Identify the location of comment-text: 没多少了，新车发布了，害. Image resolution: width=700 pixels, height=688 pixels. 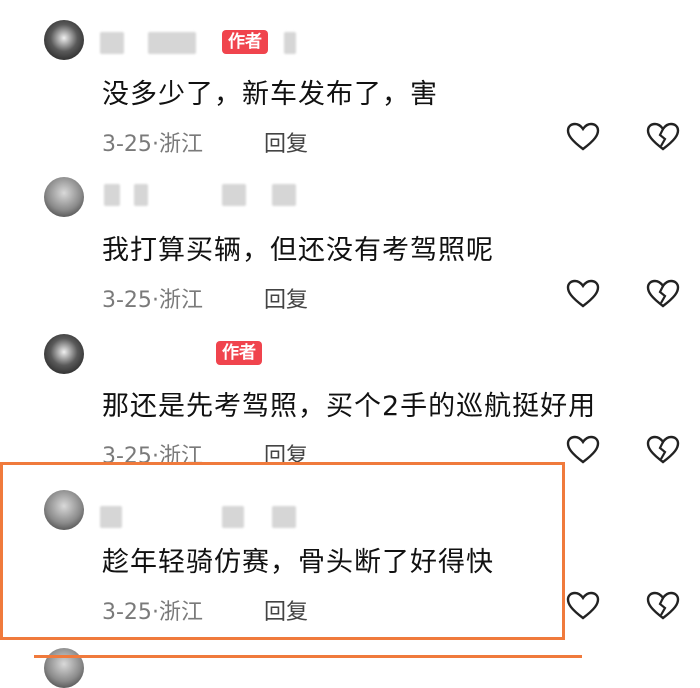
(270, 94).